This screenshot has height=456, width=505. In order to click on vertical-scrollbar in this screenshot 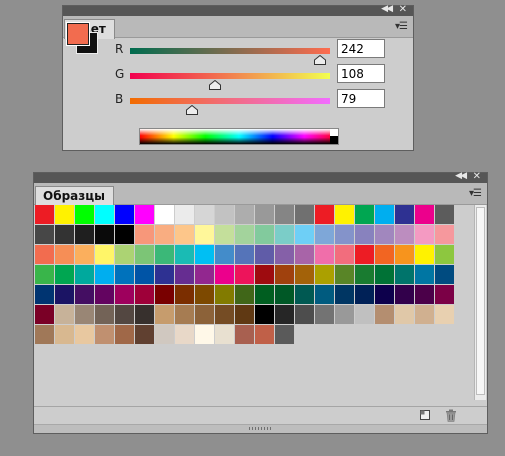, I will do `click(480, 302)`.